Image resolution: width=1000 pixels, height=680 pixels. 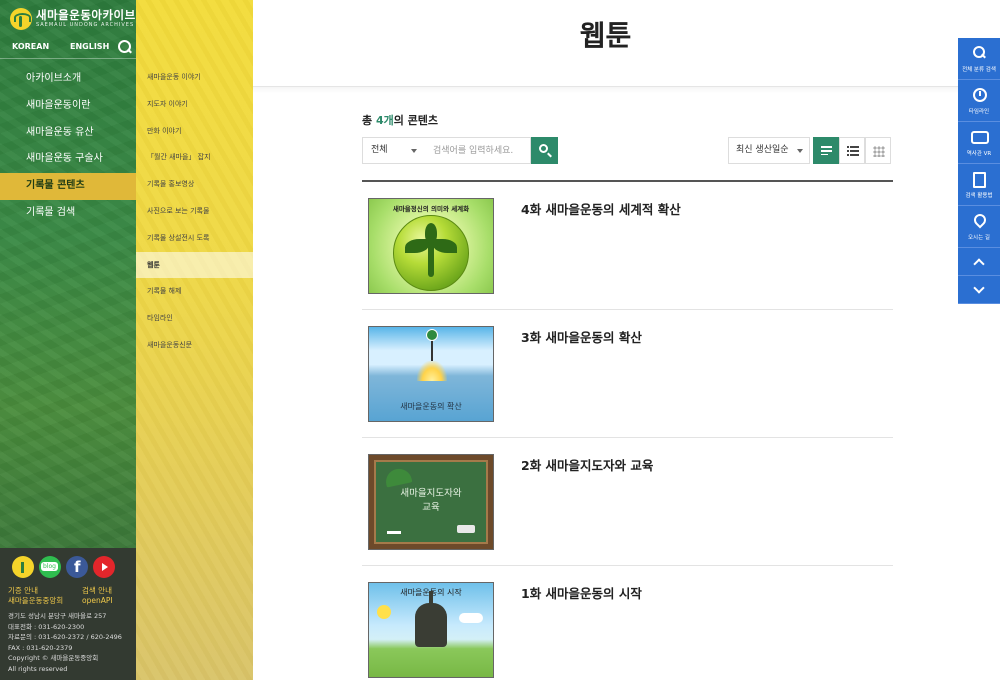 I want to click on quick-timeline-button: 타임라인, so click(x=979, y=101).